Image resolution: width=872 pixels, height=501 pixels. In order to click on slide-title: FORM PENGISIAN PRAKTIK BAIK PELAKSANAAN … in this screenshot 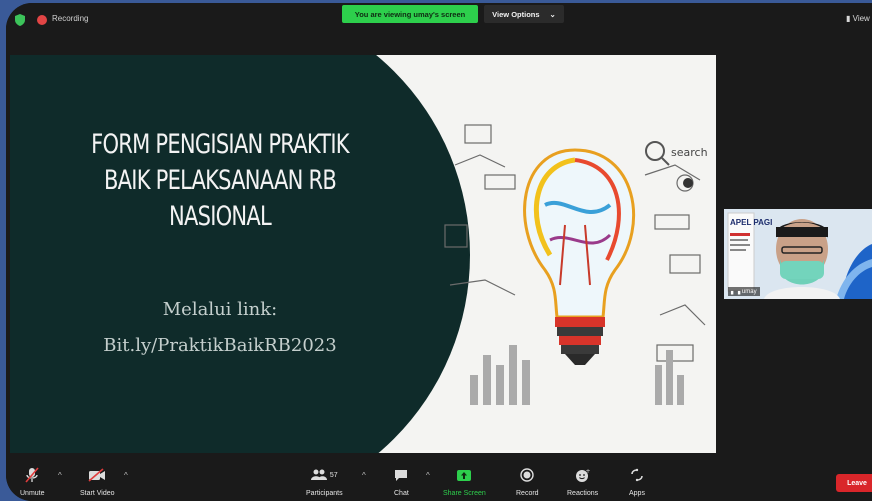, I will do `click(219, 181)`.